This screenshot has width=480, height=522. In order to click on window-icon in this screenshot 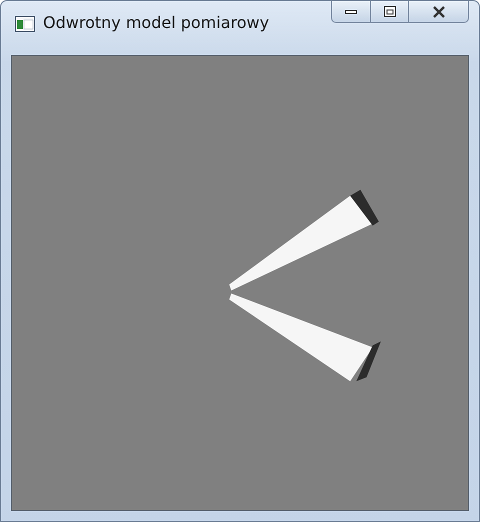, I will do `click(25, 24)`.